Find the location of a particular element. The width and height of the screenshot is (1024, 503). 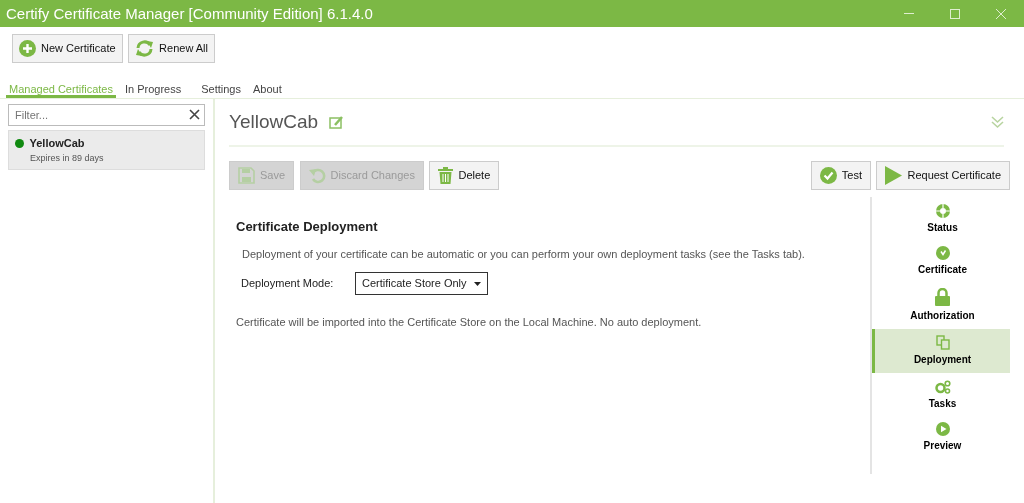

refresh-icon is located at coordinates (145, 48).